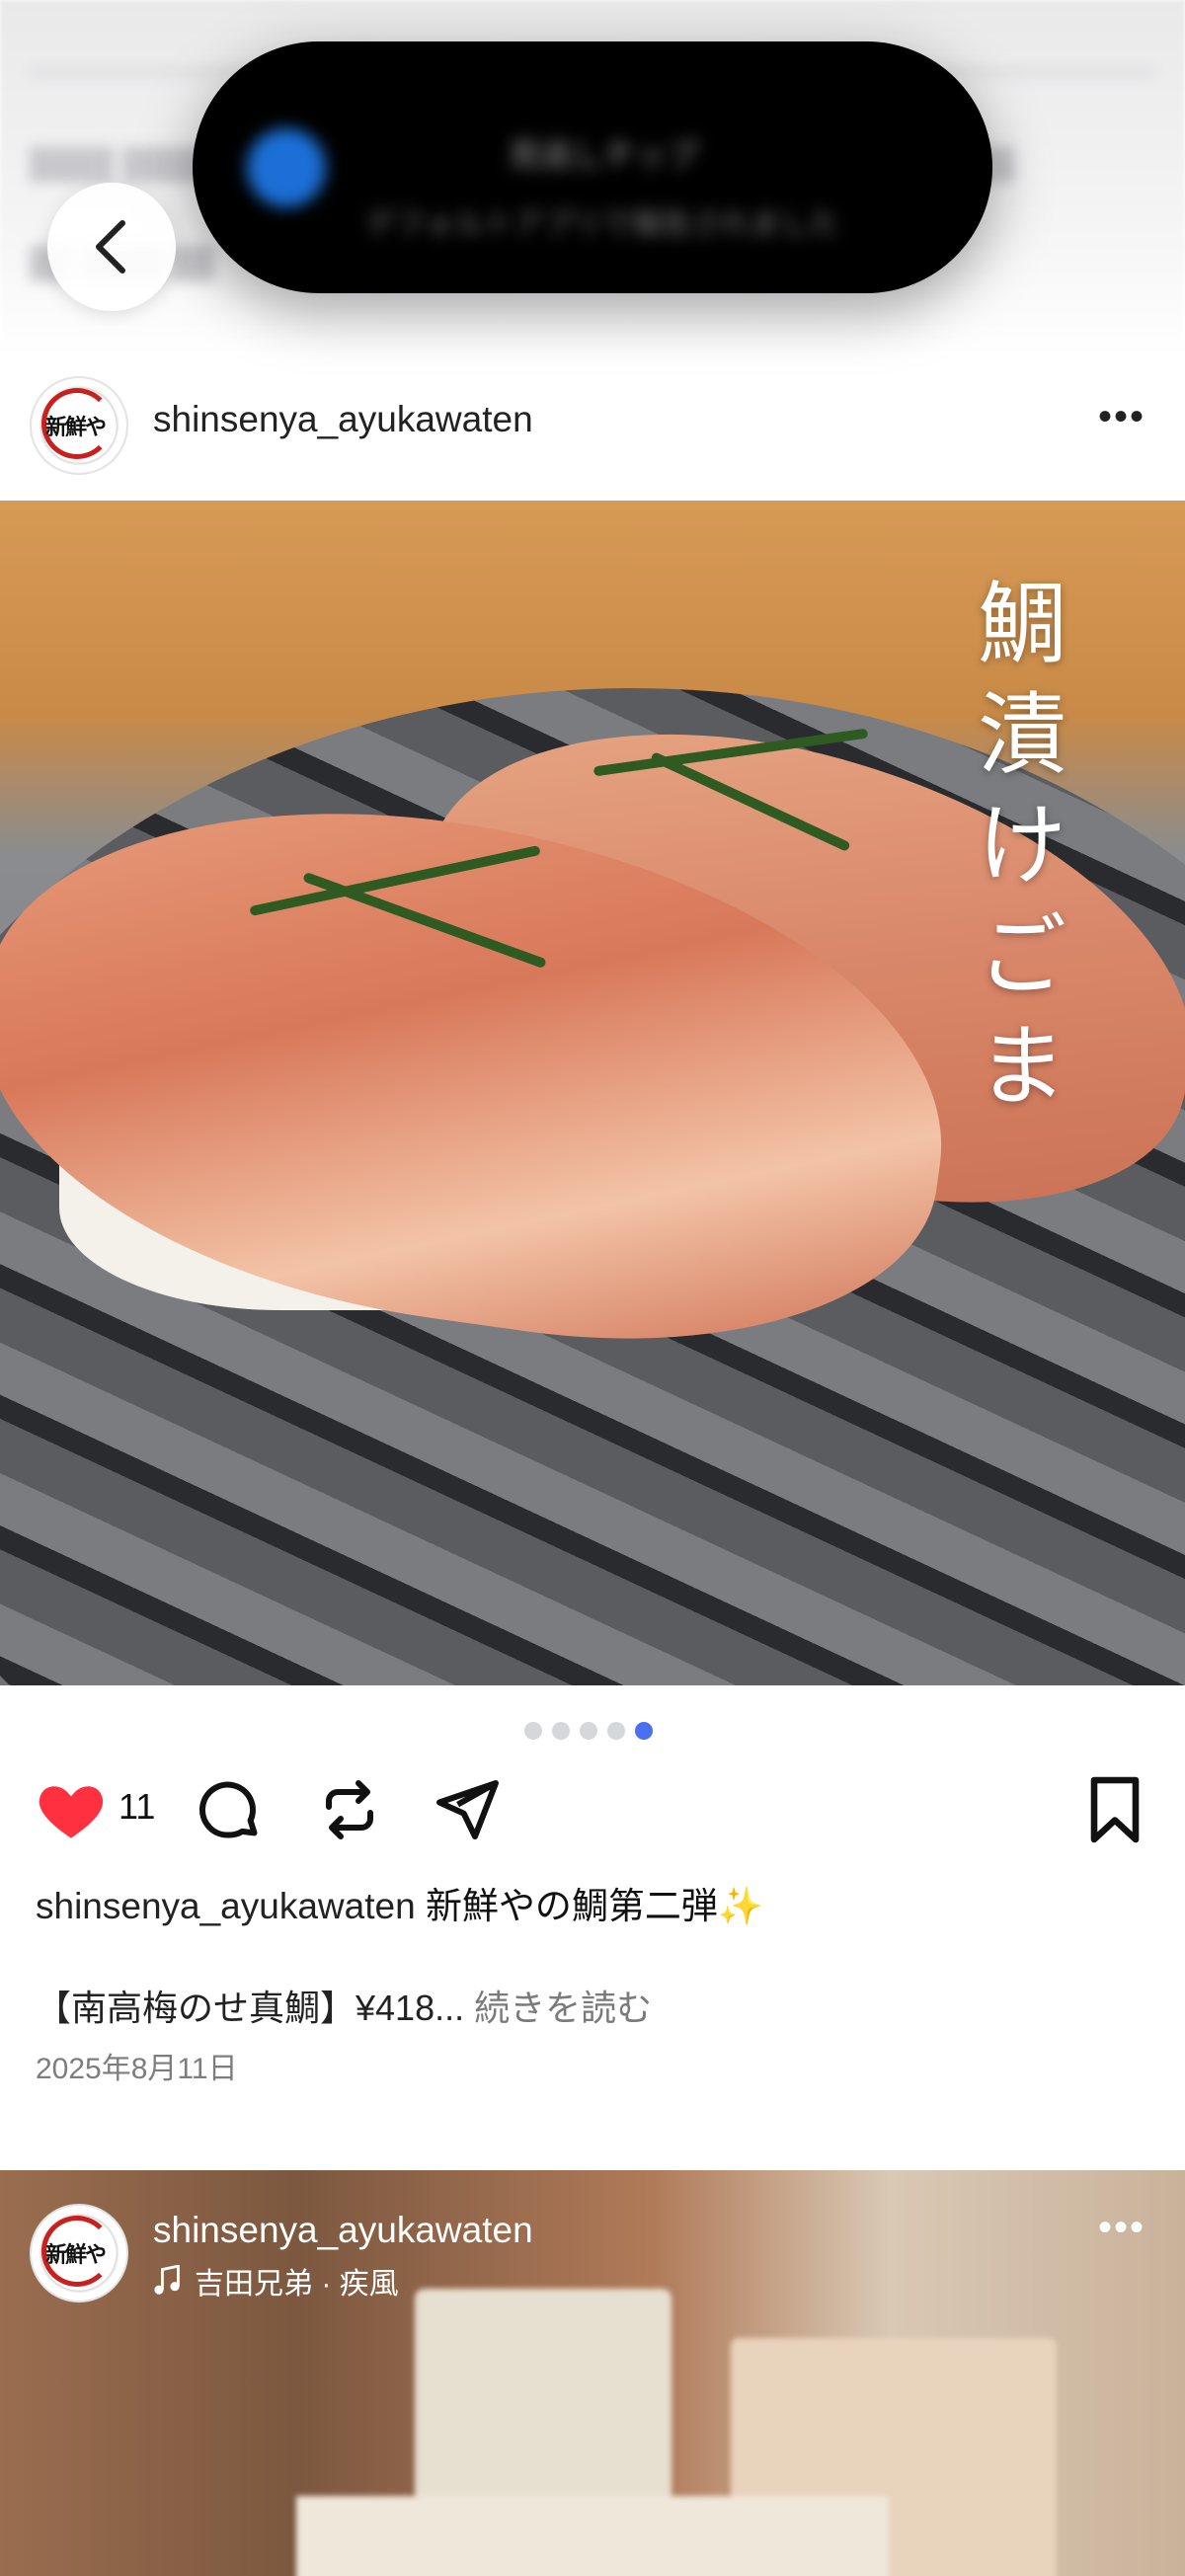 Image resolution: width=1185 pixels, height=2576 pixels. What do you see at coordinates (286, 167) in the screenshot?
I see `notification-app-icon` at bounding box center [286, 167].